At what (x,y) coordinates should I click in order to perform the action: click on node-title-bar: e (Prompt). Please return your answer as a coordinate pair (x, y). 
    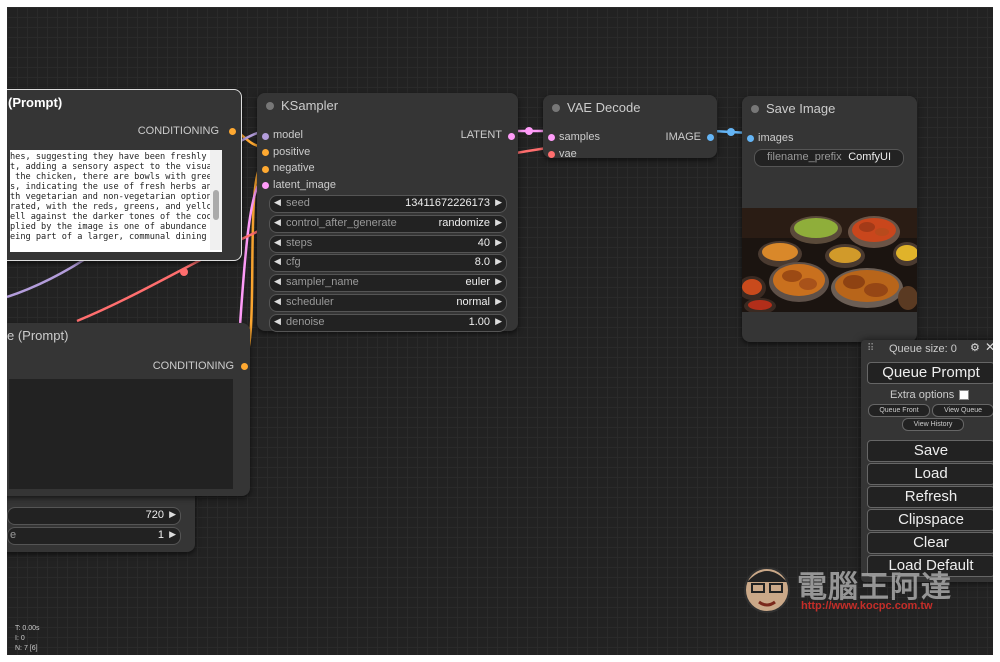
    Looking at the image, I should click on (128, 336).